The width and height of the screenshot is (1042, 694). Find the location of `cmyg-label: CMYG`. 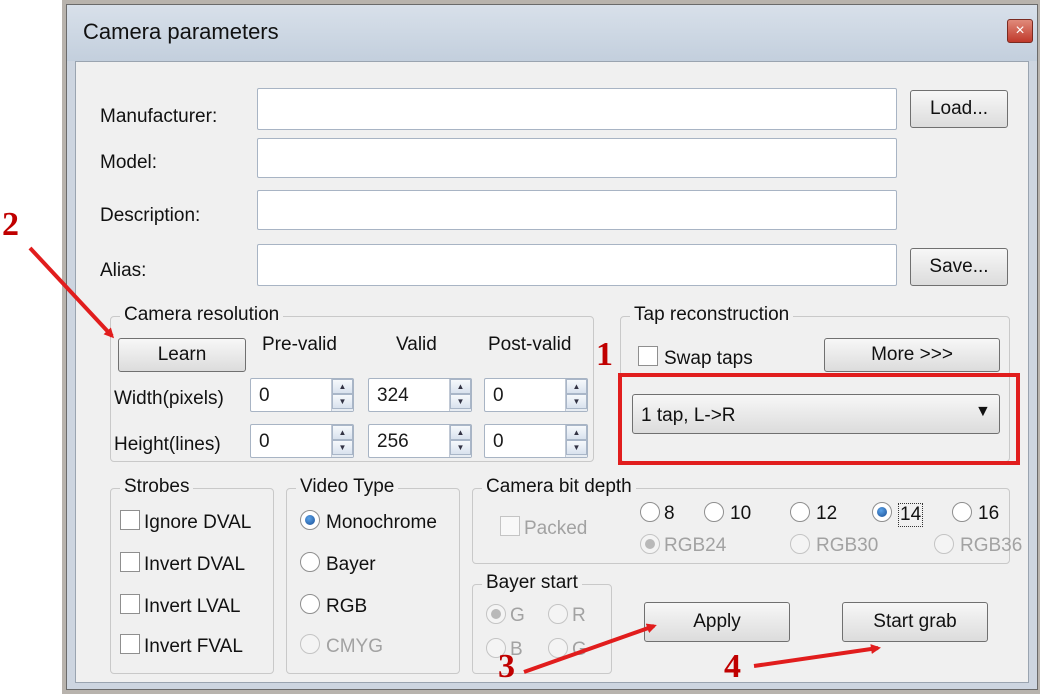

cmyg-label: CMYG is located at coordinates (354, 646).